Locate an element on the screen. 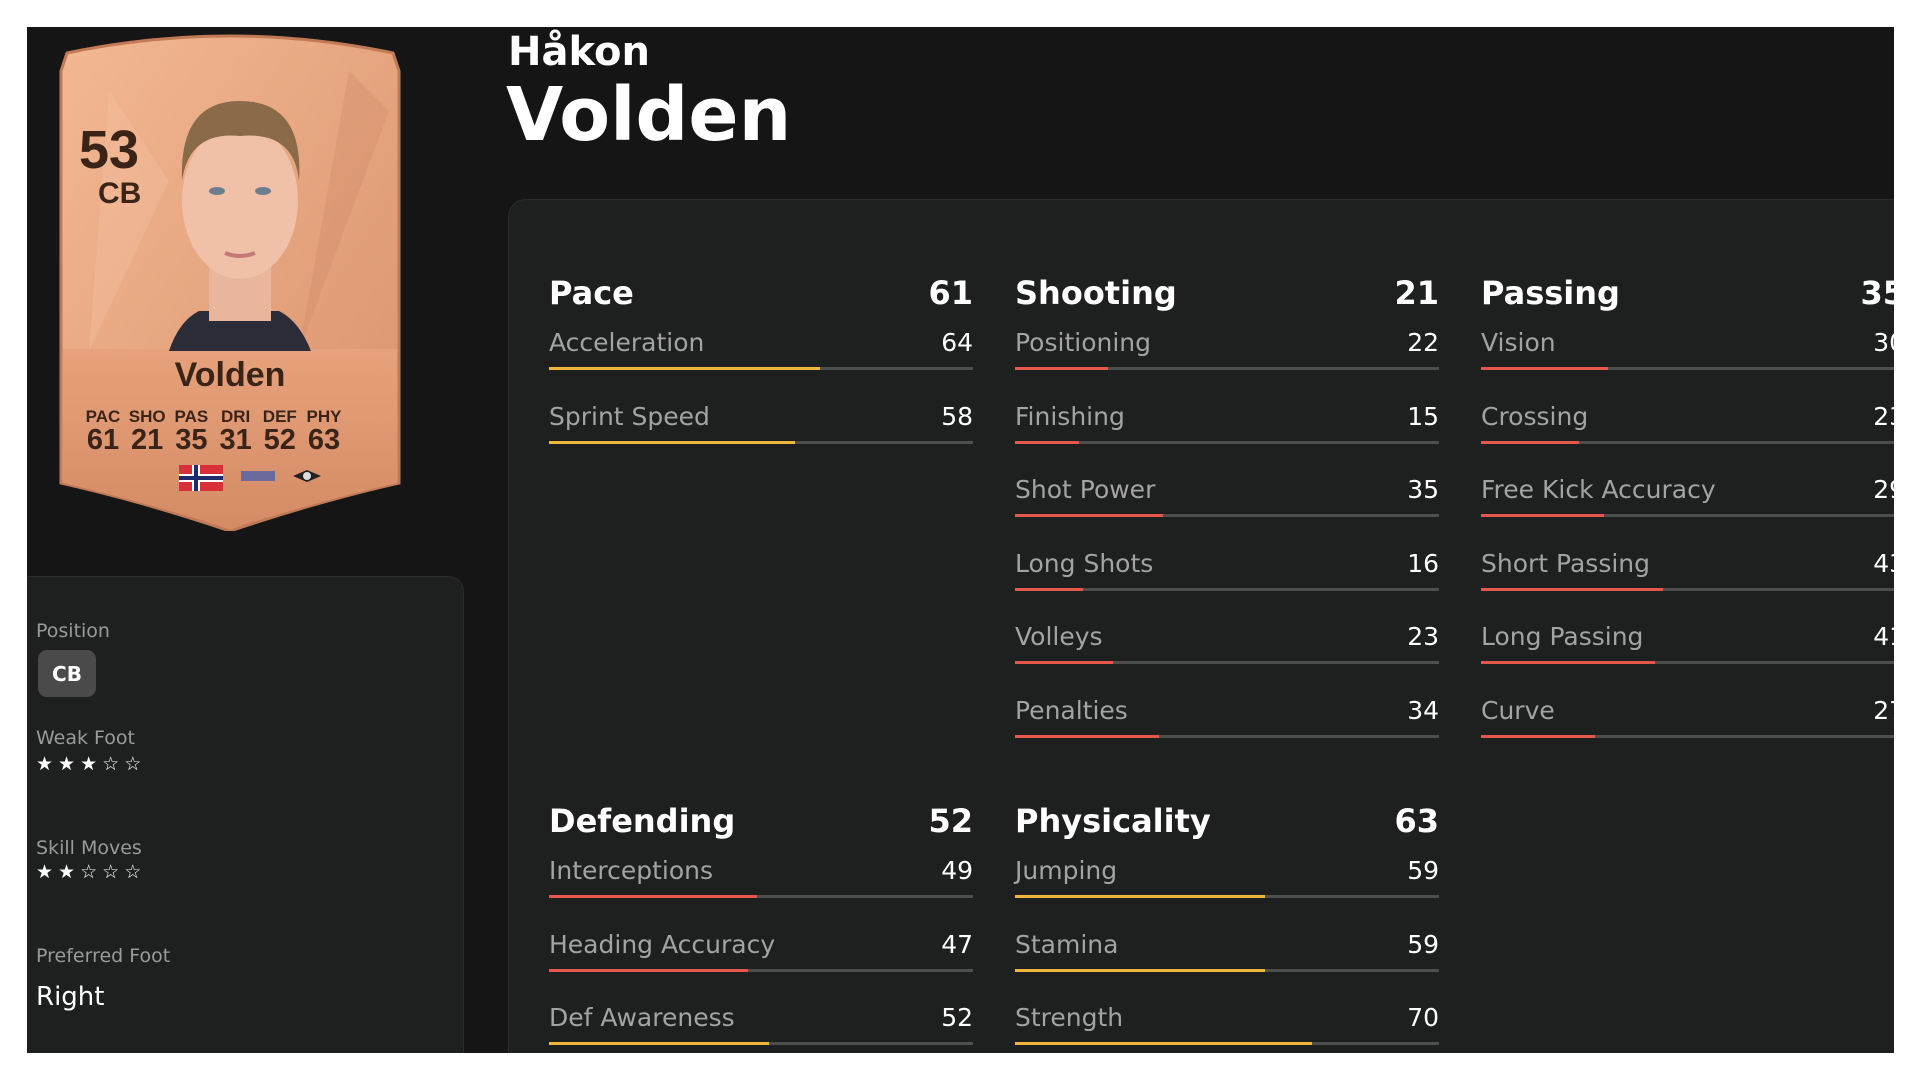 The width and height of the screenshot is (1920, 1080). category-pace: Pace 61 Acceleration 64 Sprint Speed 58 is located at coordinates (761, 369).